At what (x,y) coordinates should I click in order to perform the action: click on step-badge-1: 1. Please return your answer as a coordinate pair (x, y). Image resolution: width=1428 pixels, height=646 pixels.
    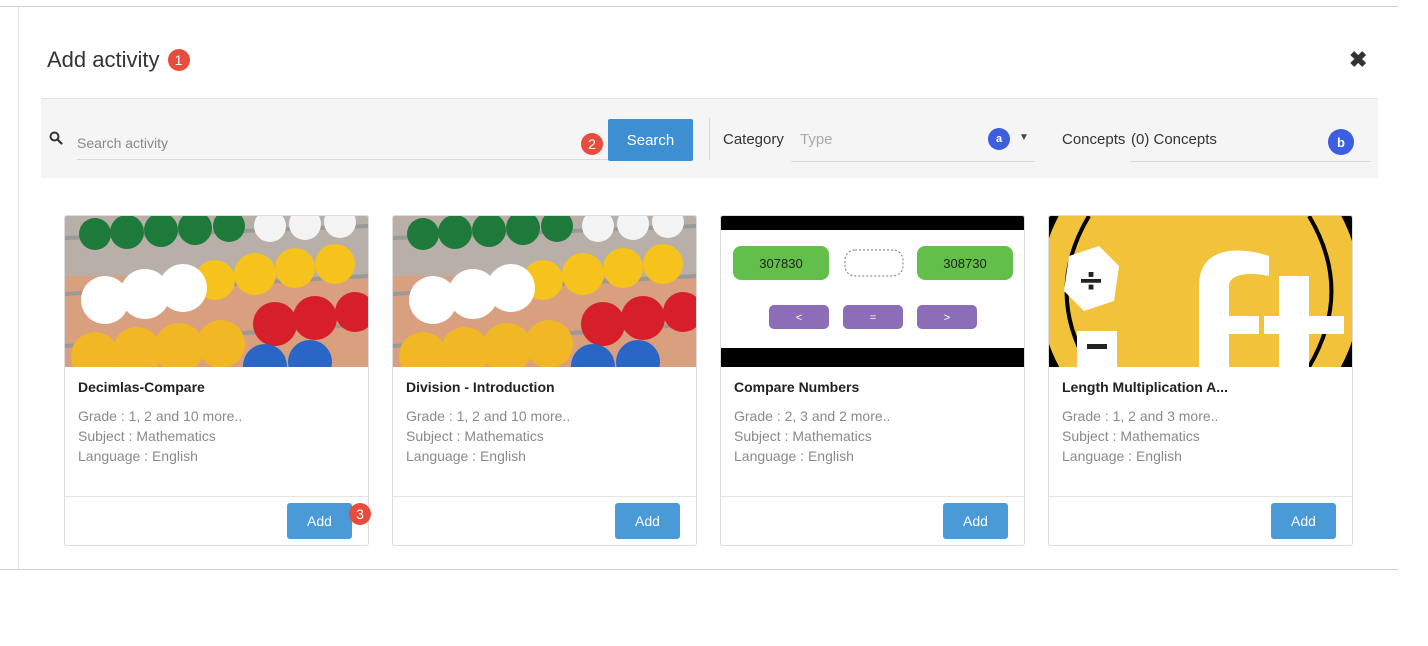
    Looking at the image, I should click on (178, 60).